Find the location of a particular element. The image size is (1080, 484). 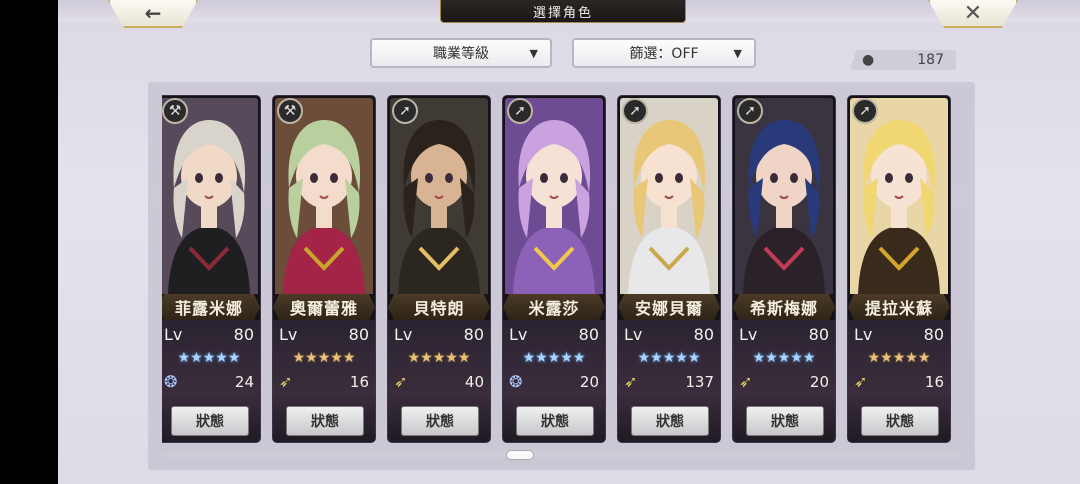

character-count-value: 187 is located at coordinates (930, 60).